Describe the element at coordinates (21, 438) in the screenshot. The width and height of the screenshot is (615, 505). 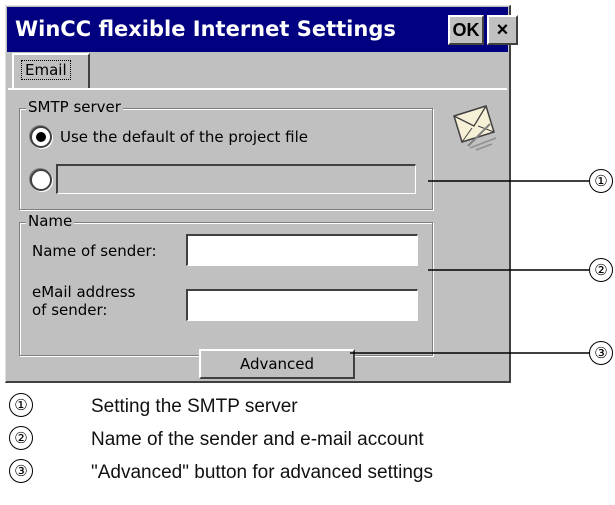
I see `legend-num-2: ②` at that location.